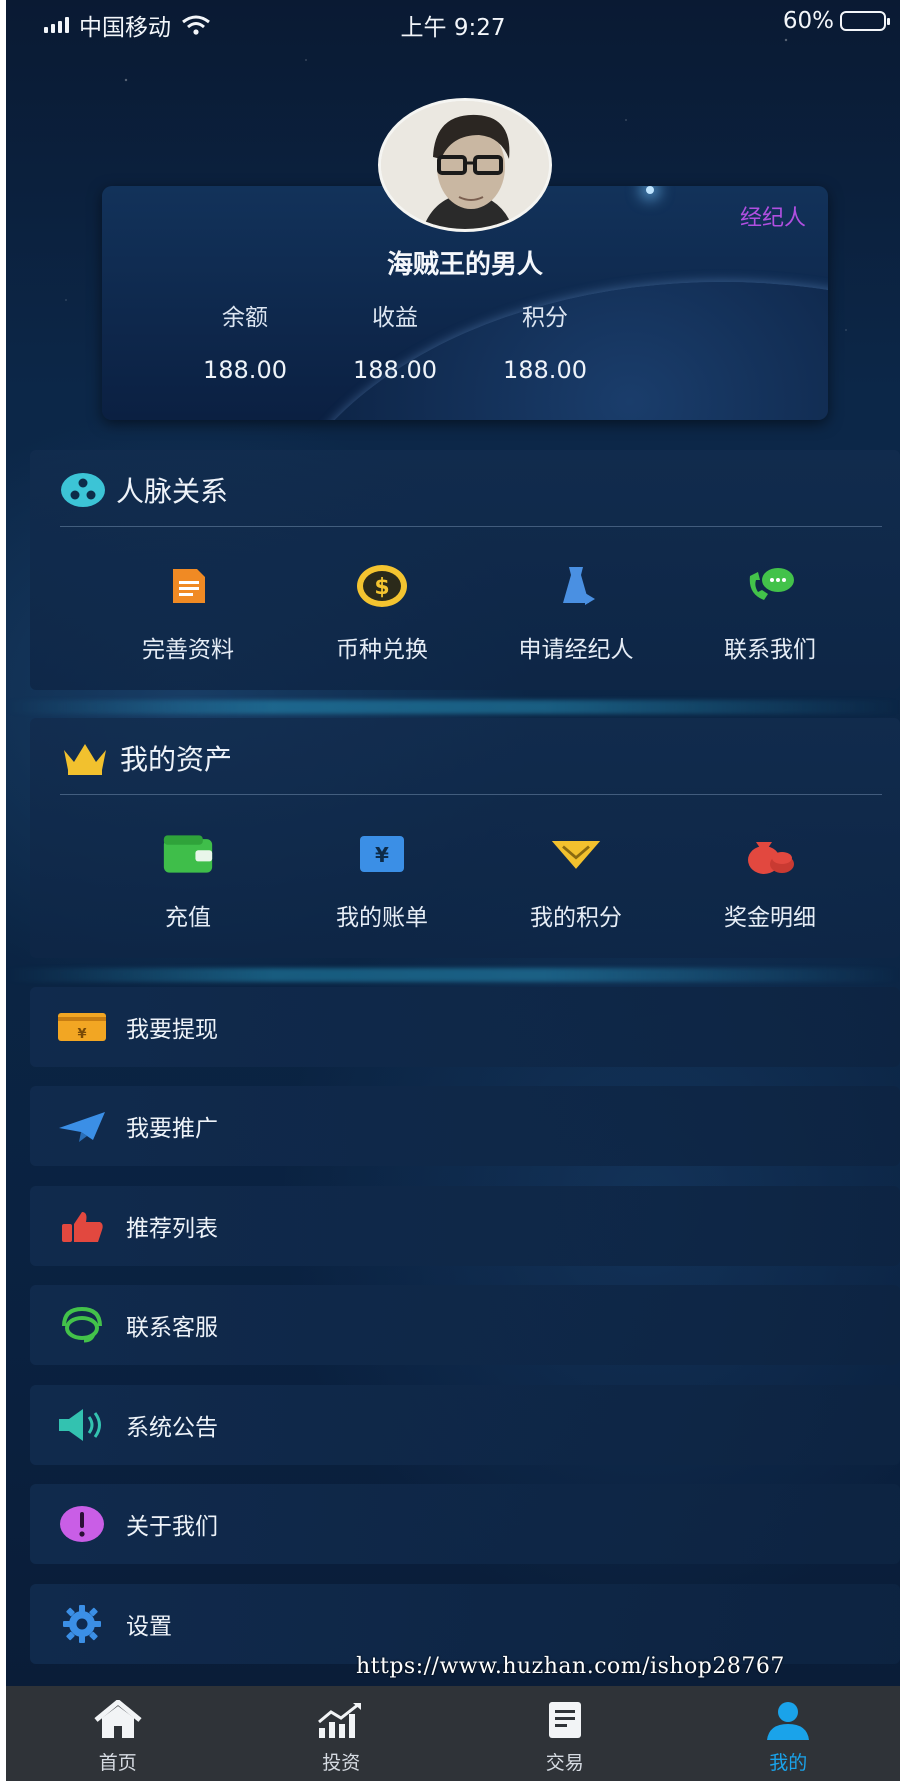 The height and width of the screenshot is (1781, 900). I want to click on menu-item-label: 我要推广, so click(172, 1129).